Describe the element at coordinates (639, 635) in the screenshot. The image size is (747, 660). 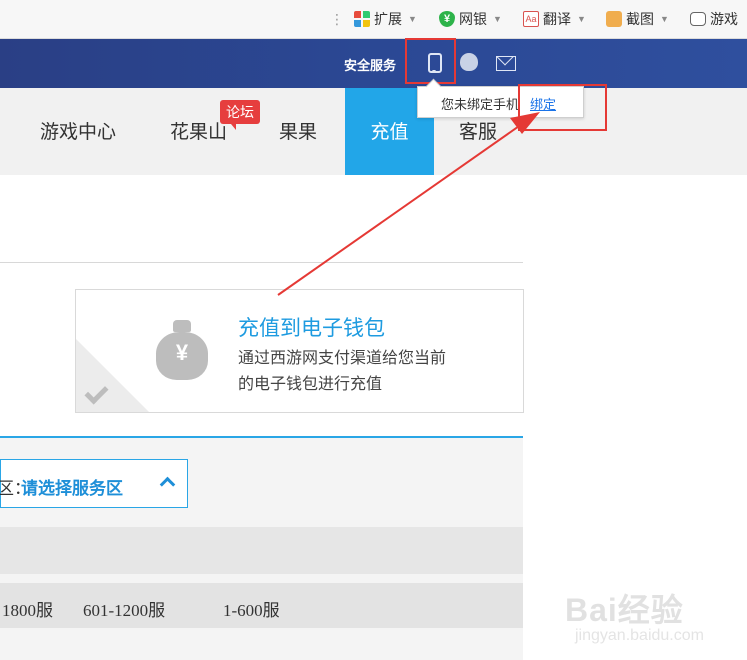
I see `watermark-url: jingyan.baidu.com` at that location.